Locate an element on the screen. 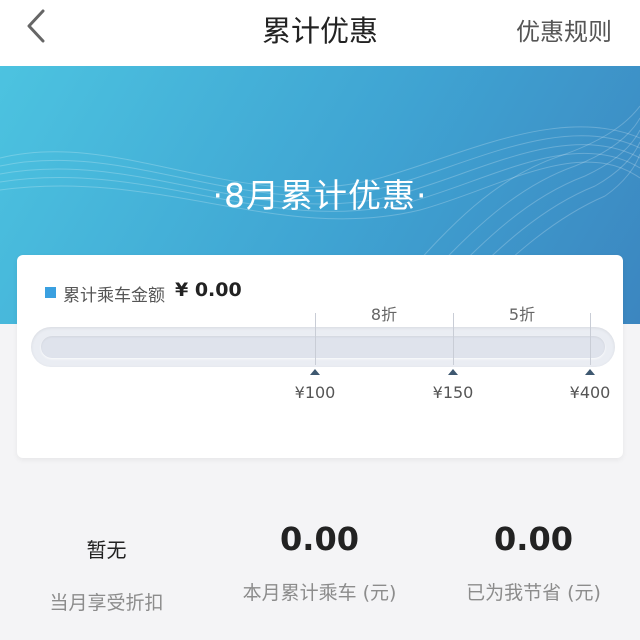 The height and width of the screenshot is (640, 640). stat-monthly-rides: 0.00 本月累计乘车 (元) is located at coordinates (319, 562).